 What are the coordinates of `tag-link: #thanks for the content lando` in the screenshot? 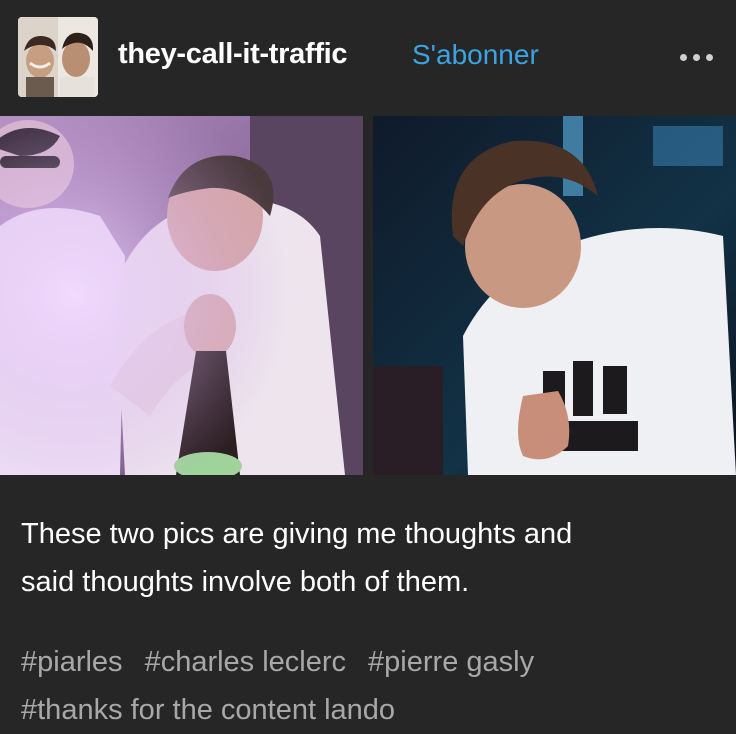 It's located at (208, 710).